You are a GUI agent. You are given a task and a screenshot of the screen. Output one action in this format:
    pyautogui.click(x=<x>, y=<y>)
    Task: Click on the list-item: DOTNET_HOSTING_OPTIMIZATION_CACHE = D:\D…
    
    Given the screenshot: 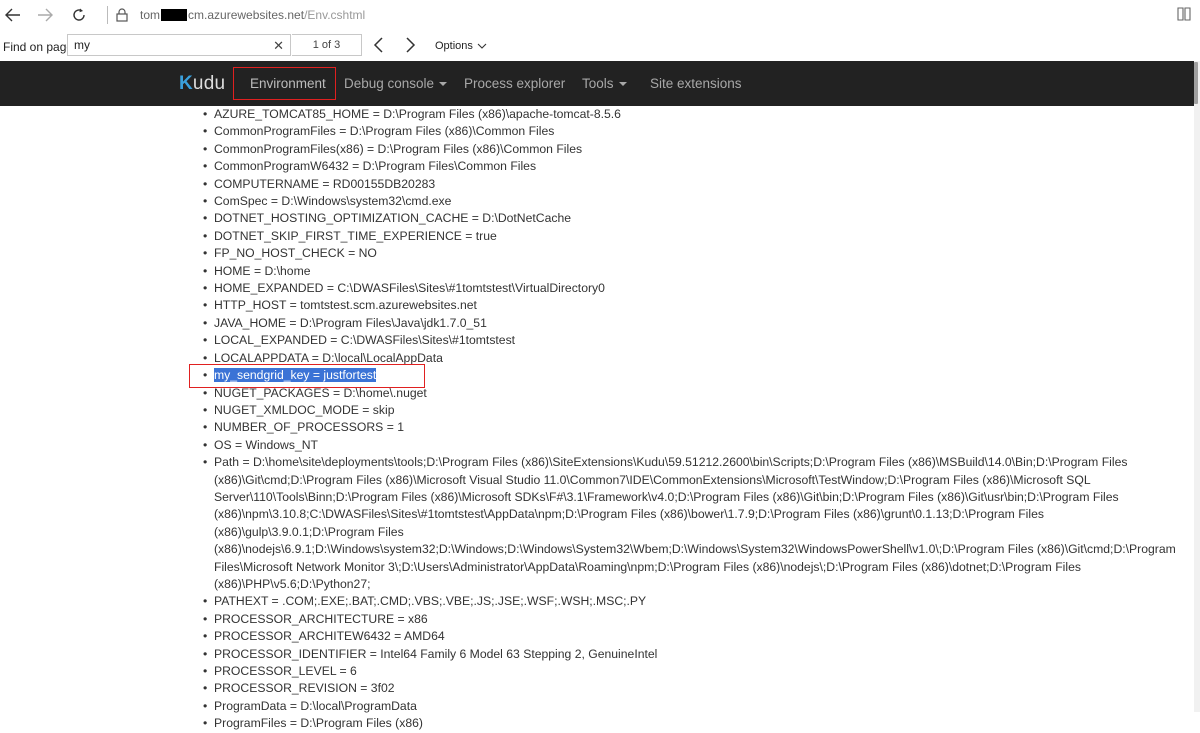 What is the action you would take?
    pyautogui.click(x=690, y=219)
    